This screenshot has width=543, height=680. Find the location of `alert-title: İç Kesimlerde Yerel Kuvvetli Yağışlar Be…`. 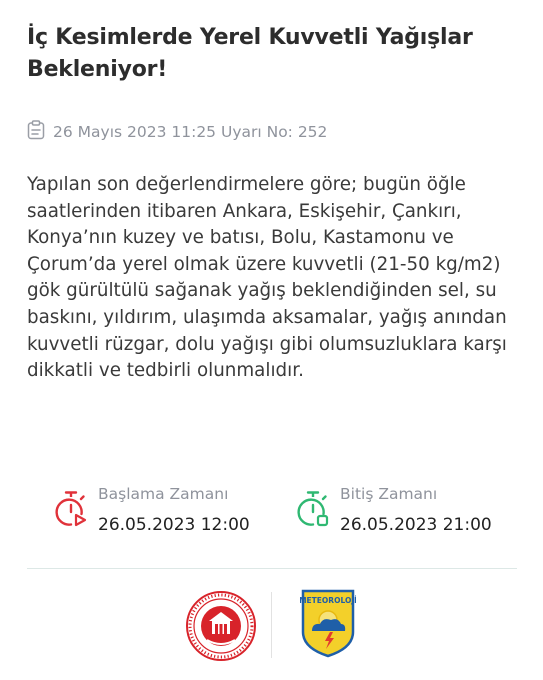

alert-title: İç Kesimlerde Yerel Kuvvetli Yağışlar Be… is located at coordinates (250, 53).